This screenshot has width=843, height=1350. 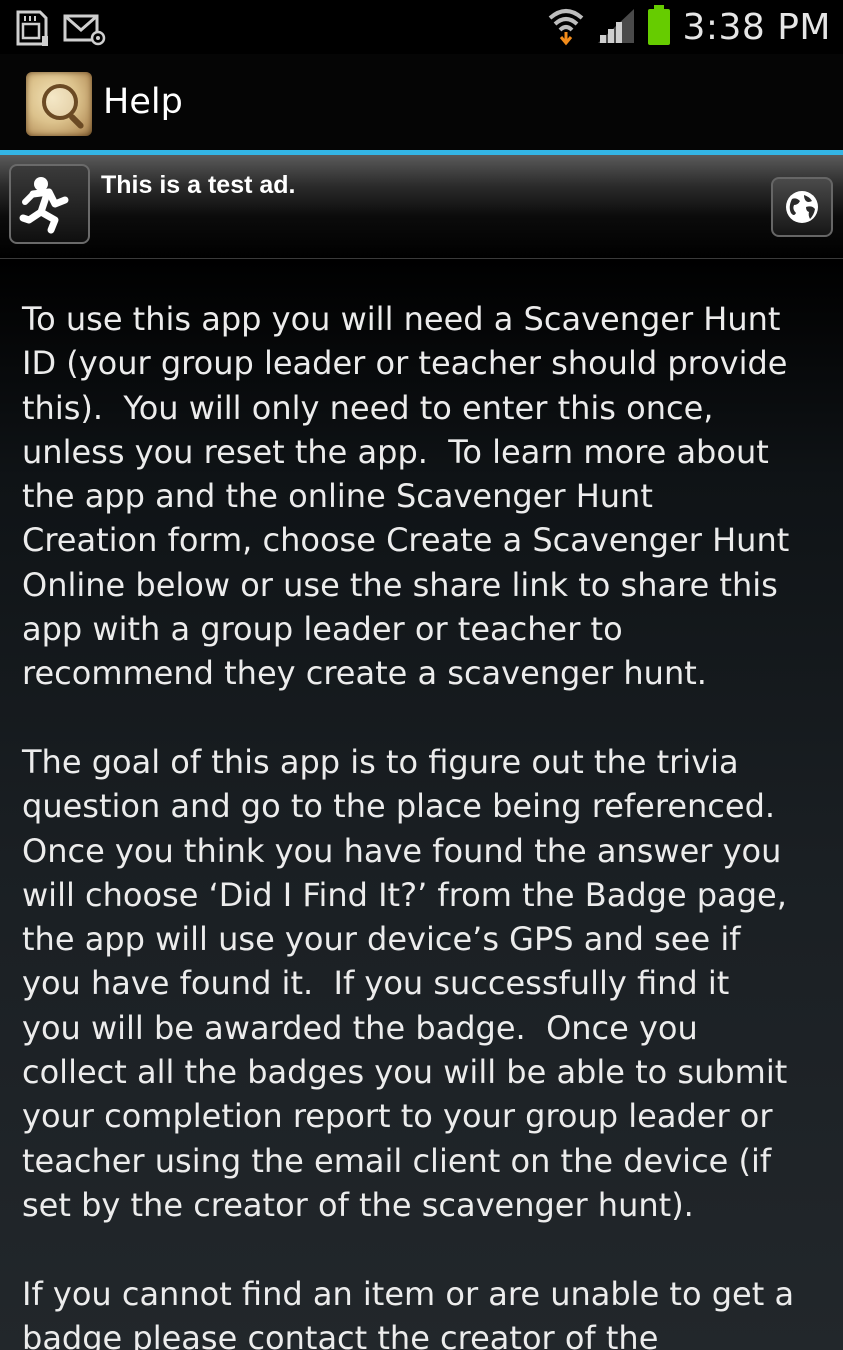 What do you see at coordinates (802, 207) in the screenshot?
I see `globe-icon` at bounding box center [802, 207].